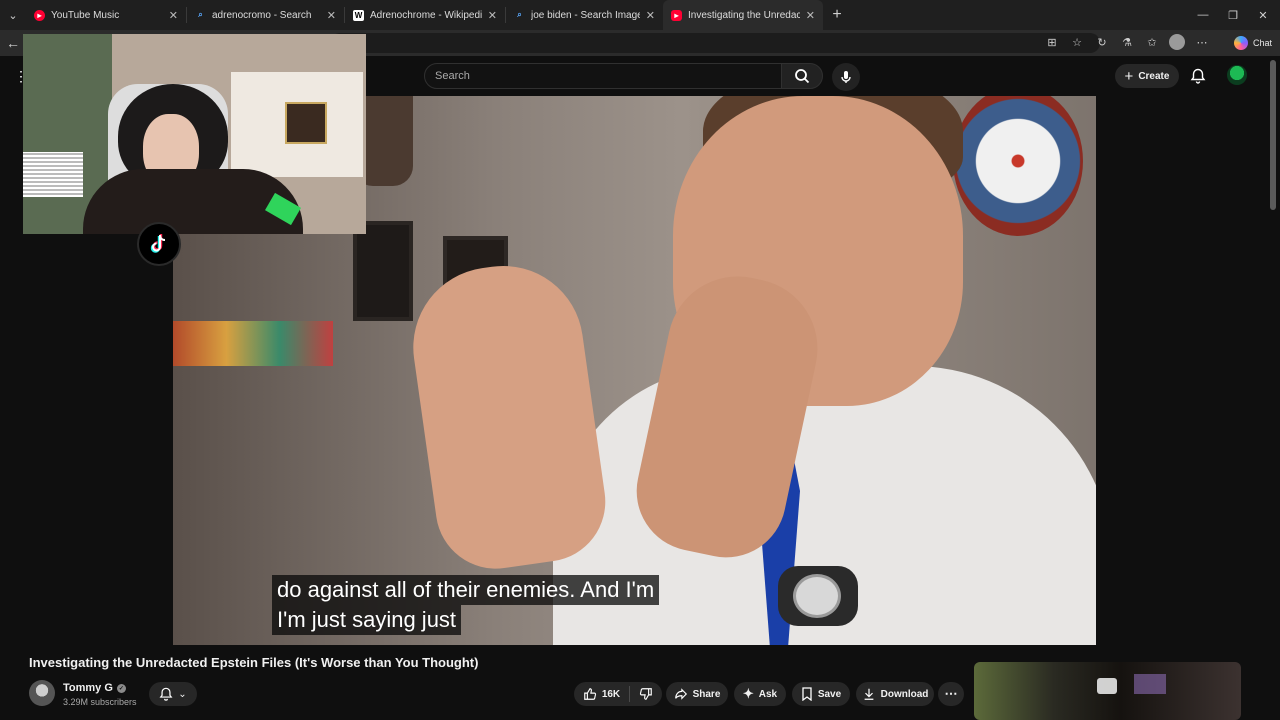 The width and height of the screenshot is (1280, 720). I want to click on minimize-icon: —, so click(1203, 15).